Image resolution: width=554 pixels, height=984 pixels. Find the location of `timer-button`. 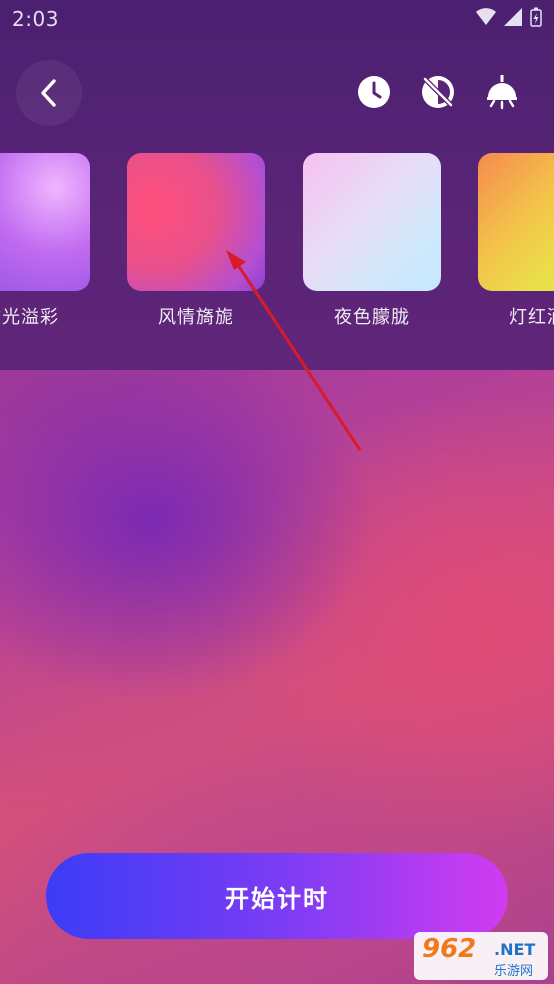

timer-button is located at coordinates (374, 92).